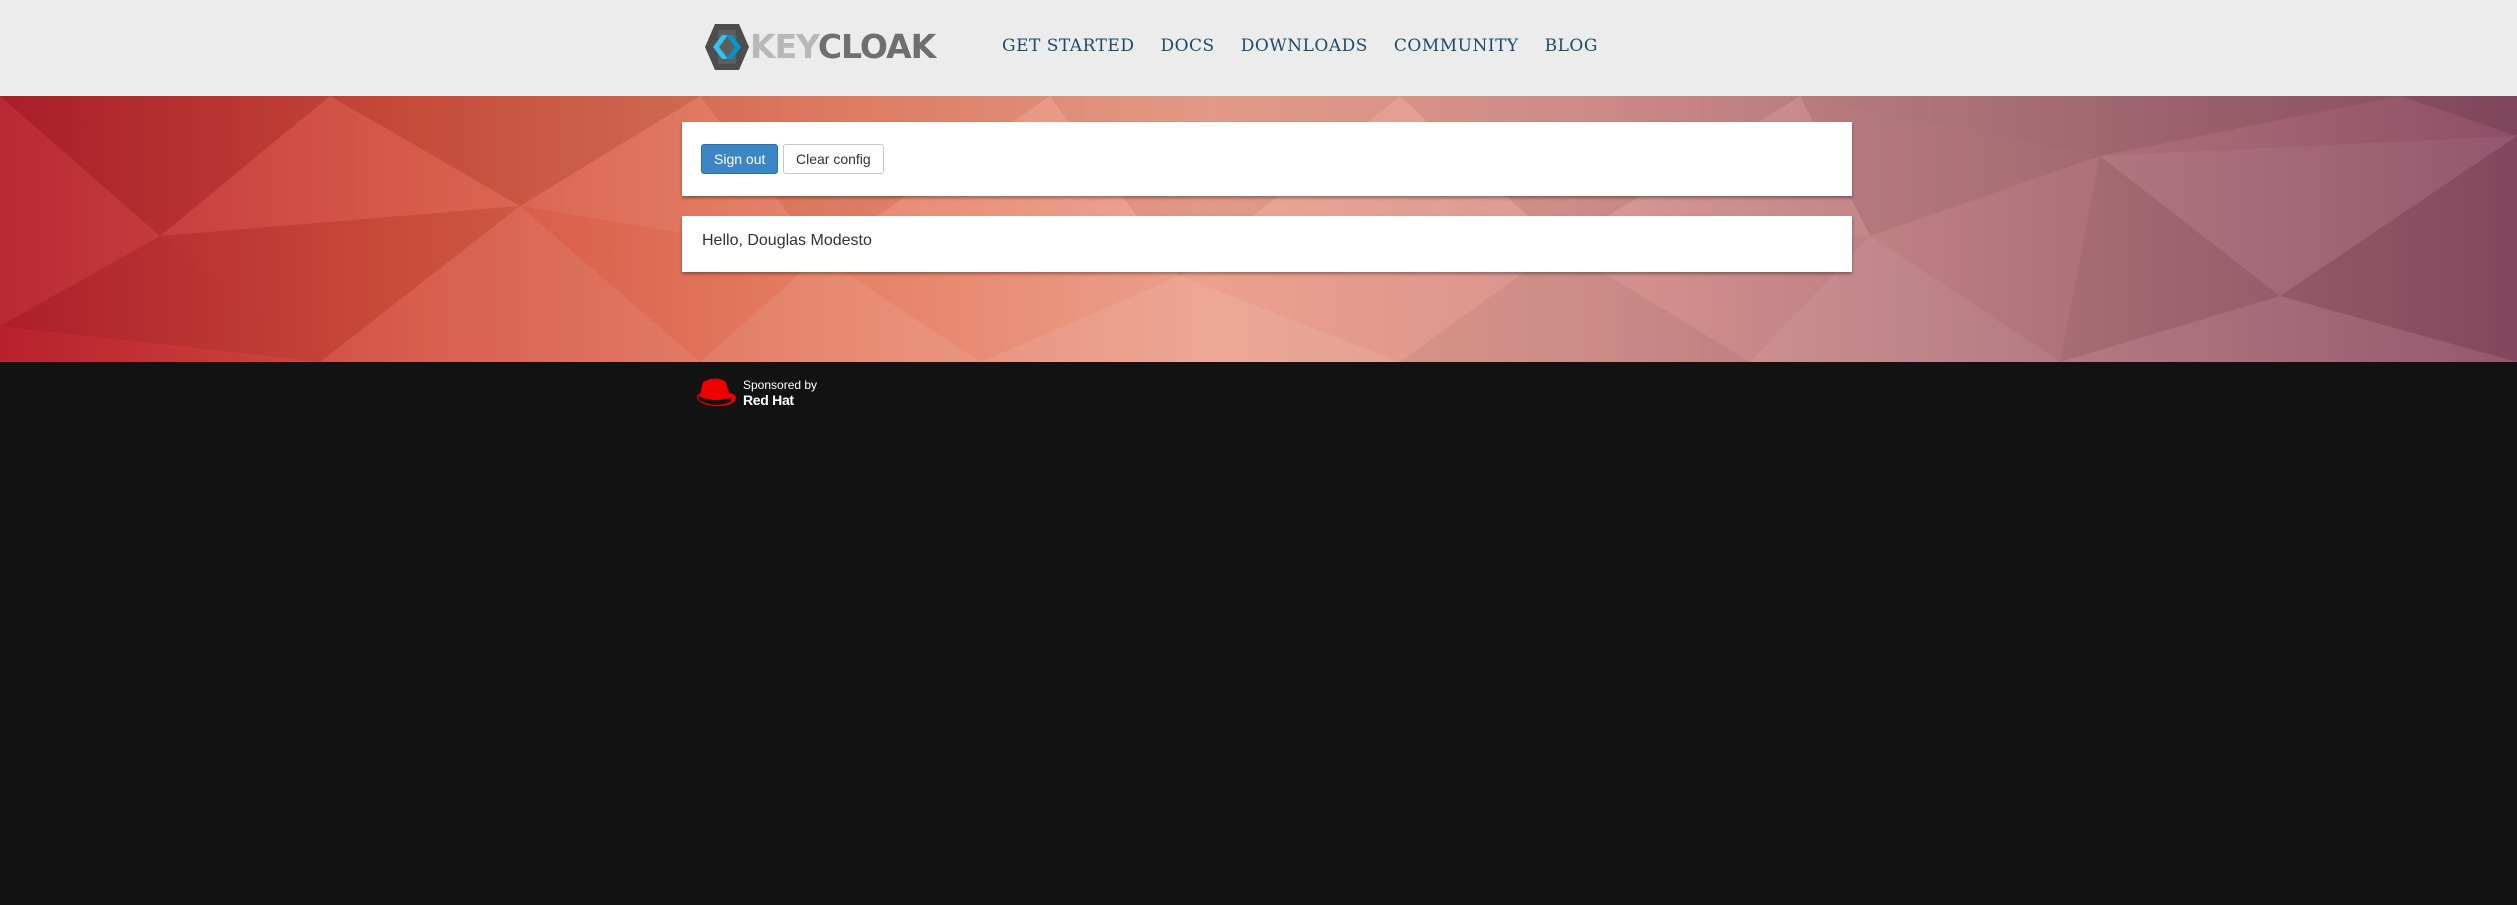 The width and height of the screenshot is (2517, 905). Describe the element at coordinates (768, 400) in the screenshot. I see `redhat-brand-label: Red Hat` at that location.